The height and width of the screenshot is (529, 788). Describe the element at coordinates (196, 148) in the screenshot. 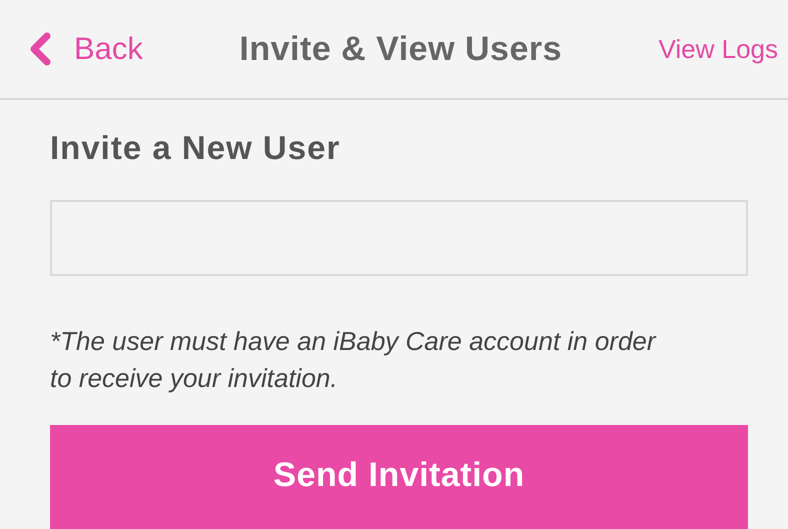

I see `section-heading: Invite a New User` at that location.